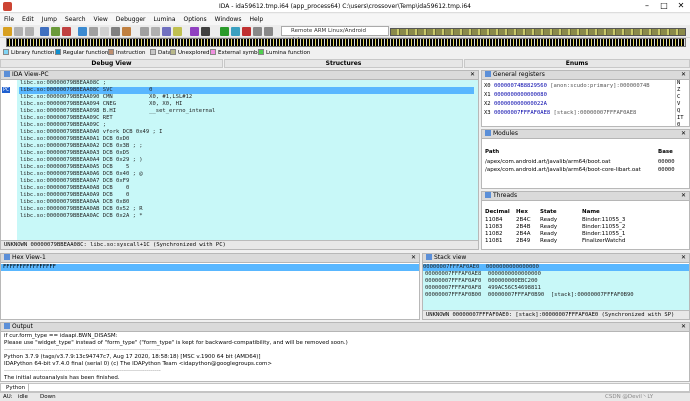 Image resolution: width=690 pixels, height=401 pixels. Describe the element at coordinates (682, 111) in the screenshot. I see `flag-q: Q` at that location.